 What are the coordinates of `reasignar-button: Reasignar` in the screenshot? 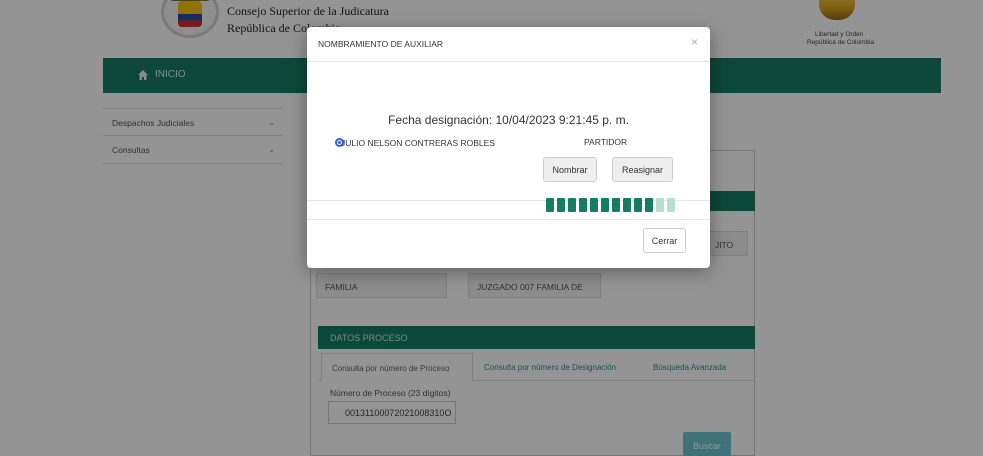 It's located at (642, 169).